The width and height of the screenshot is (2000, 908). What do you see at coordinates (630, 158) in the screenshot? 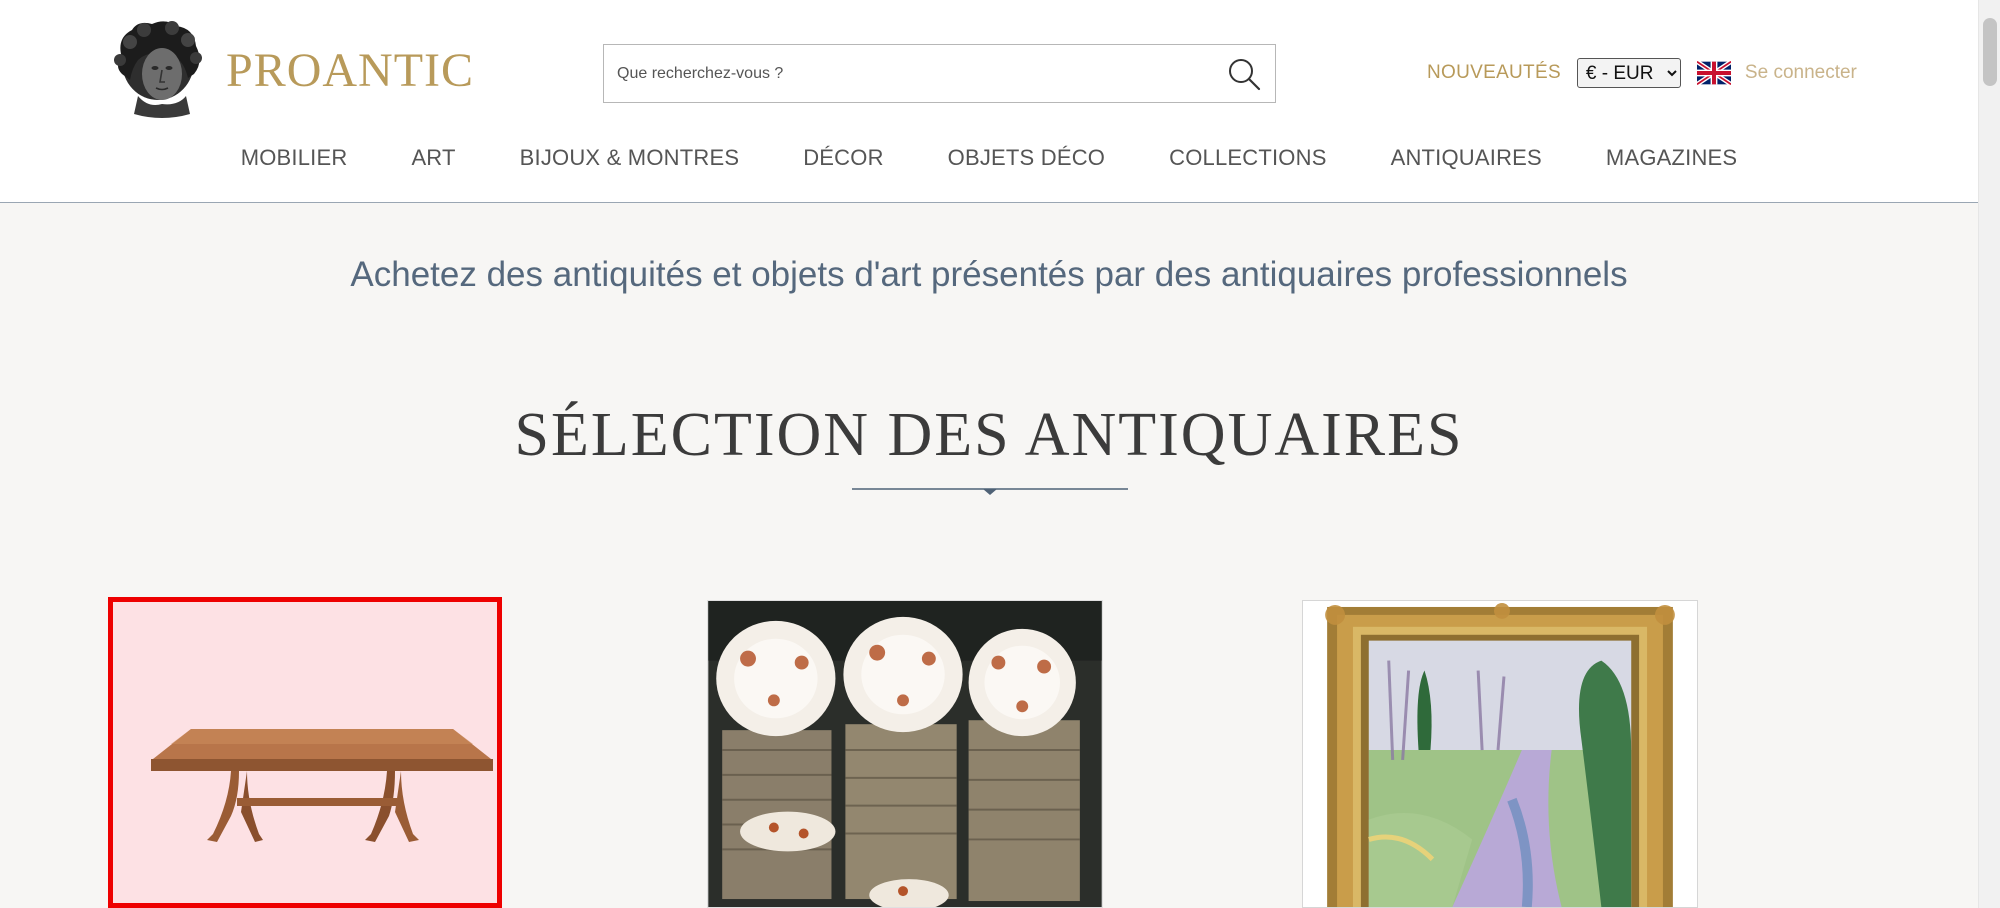
I see `nav-item-bijoux-montres: BIJOUX & MONTRES` at bounding box center [630, 158].